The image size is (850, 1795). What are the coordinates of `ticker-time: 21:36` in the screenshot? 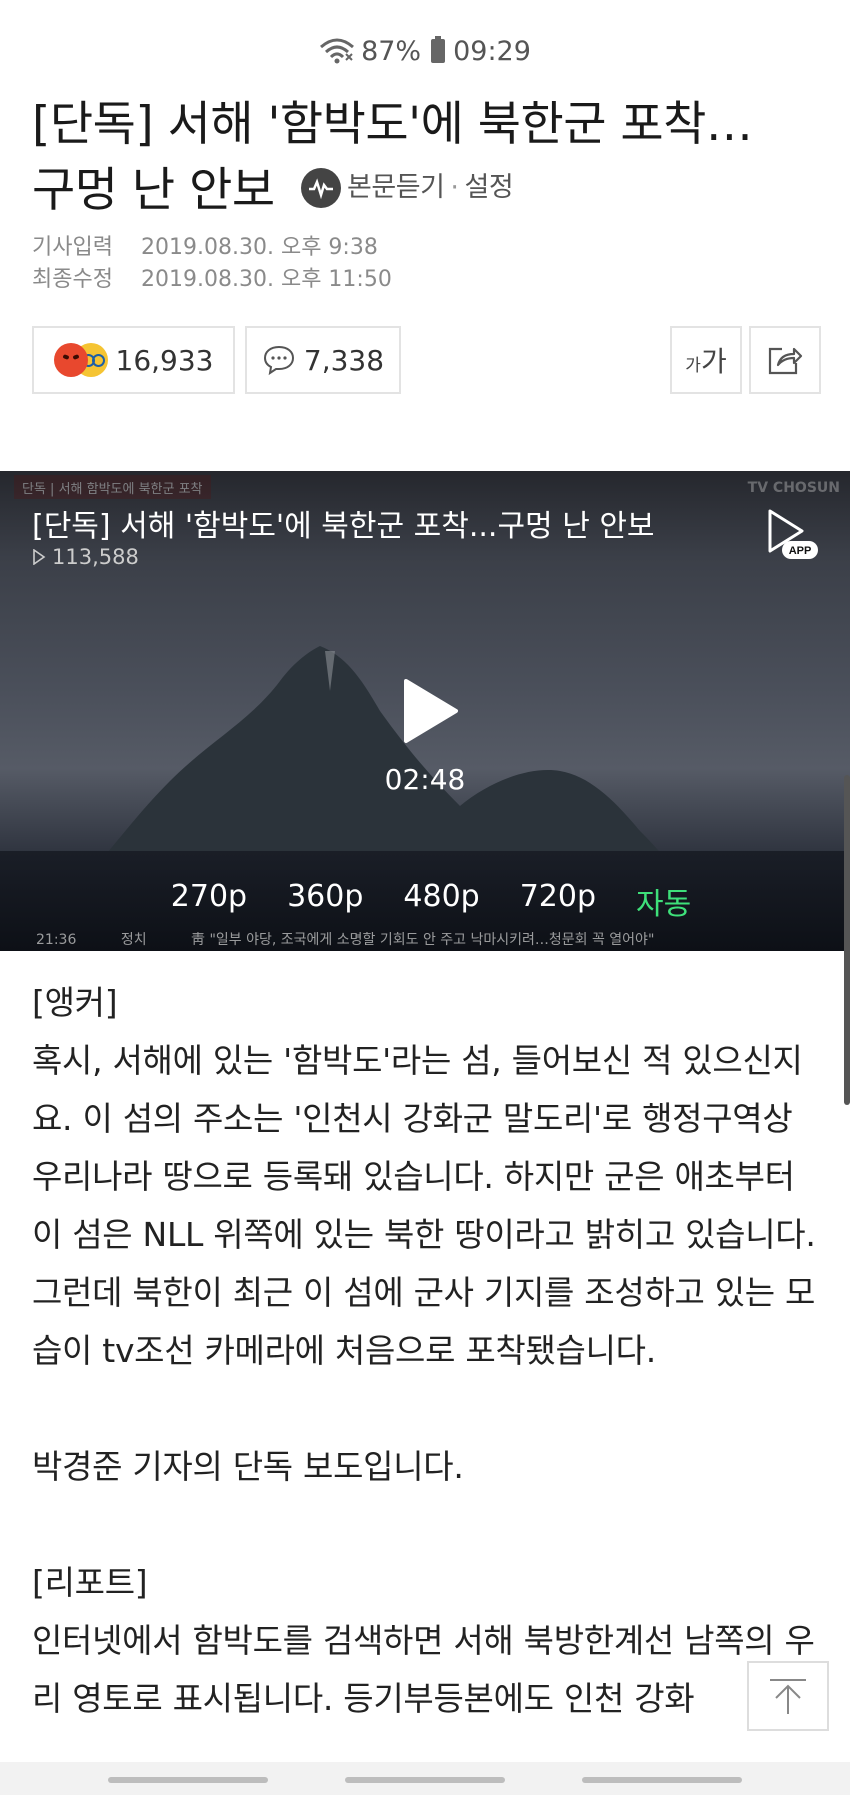 It's located at (56, 940).